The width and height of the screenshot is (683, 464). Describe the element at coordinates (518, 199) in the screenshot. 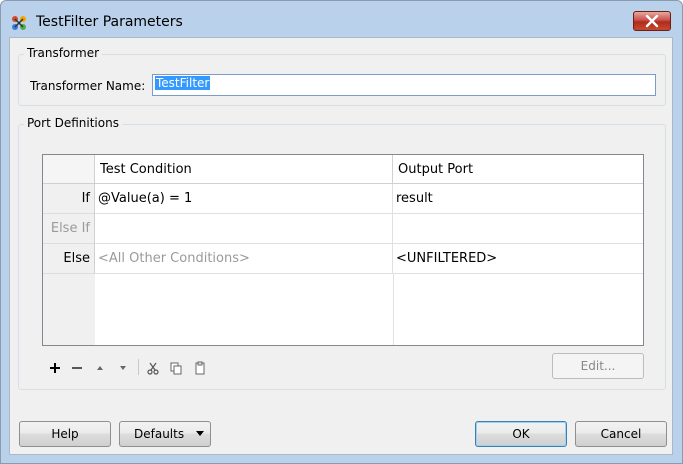

I see `output-cell-if: result` at that location.